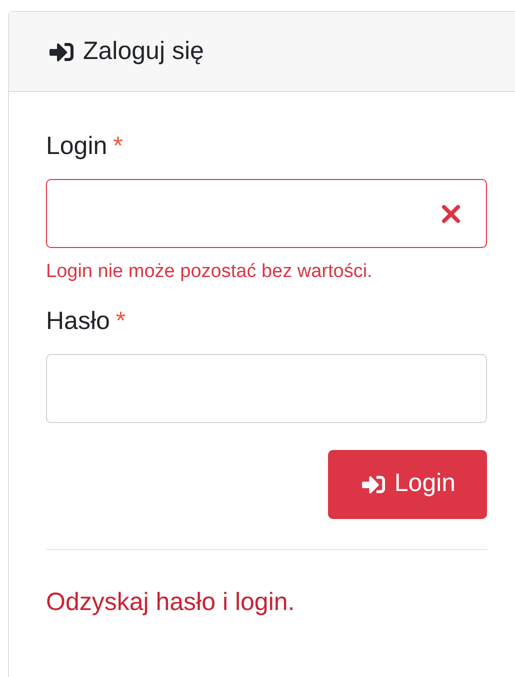 This screenshot has width=515, height=677. Describe the element at coordinates (78, 321) in the screenshot. I see `field-label: Hasło` at that location.